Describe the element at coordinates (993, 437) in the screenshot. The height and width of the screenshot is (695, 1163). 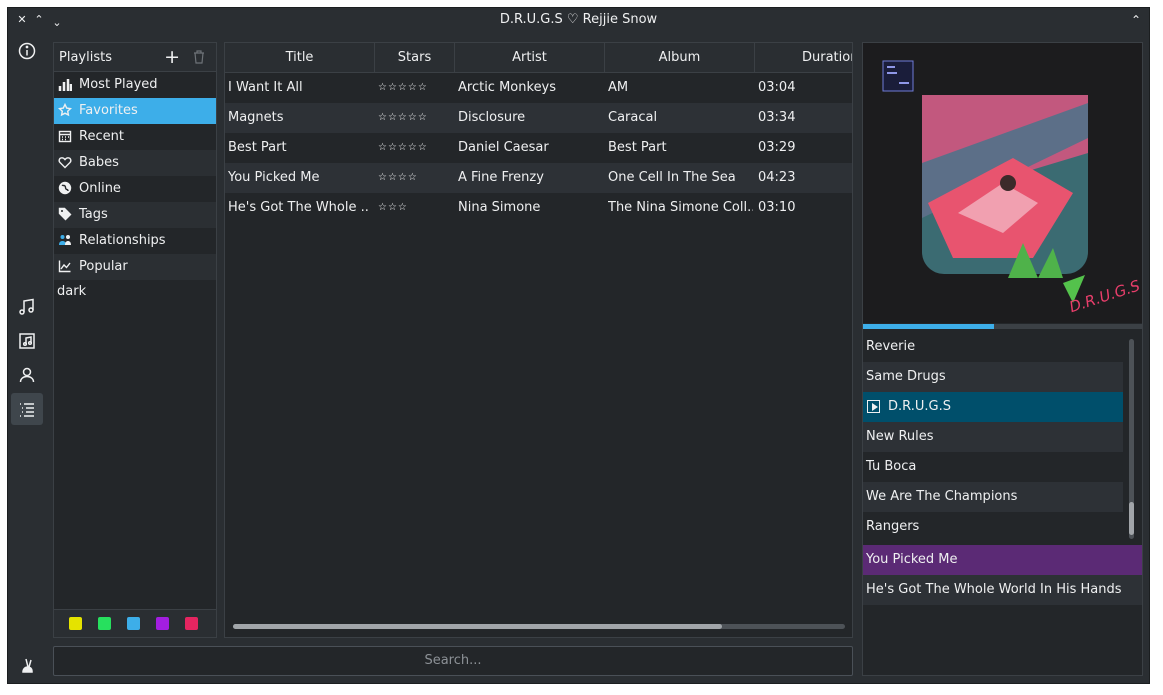
I see `queue-item: New Rules` at that location.